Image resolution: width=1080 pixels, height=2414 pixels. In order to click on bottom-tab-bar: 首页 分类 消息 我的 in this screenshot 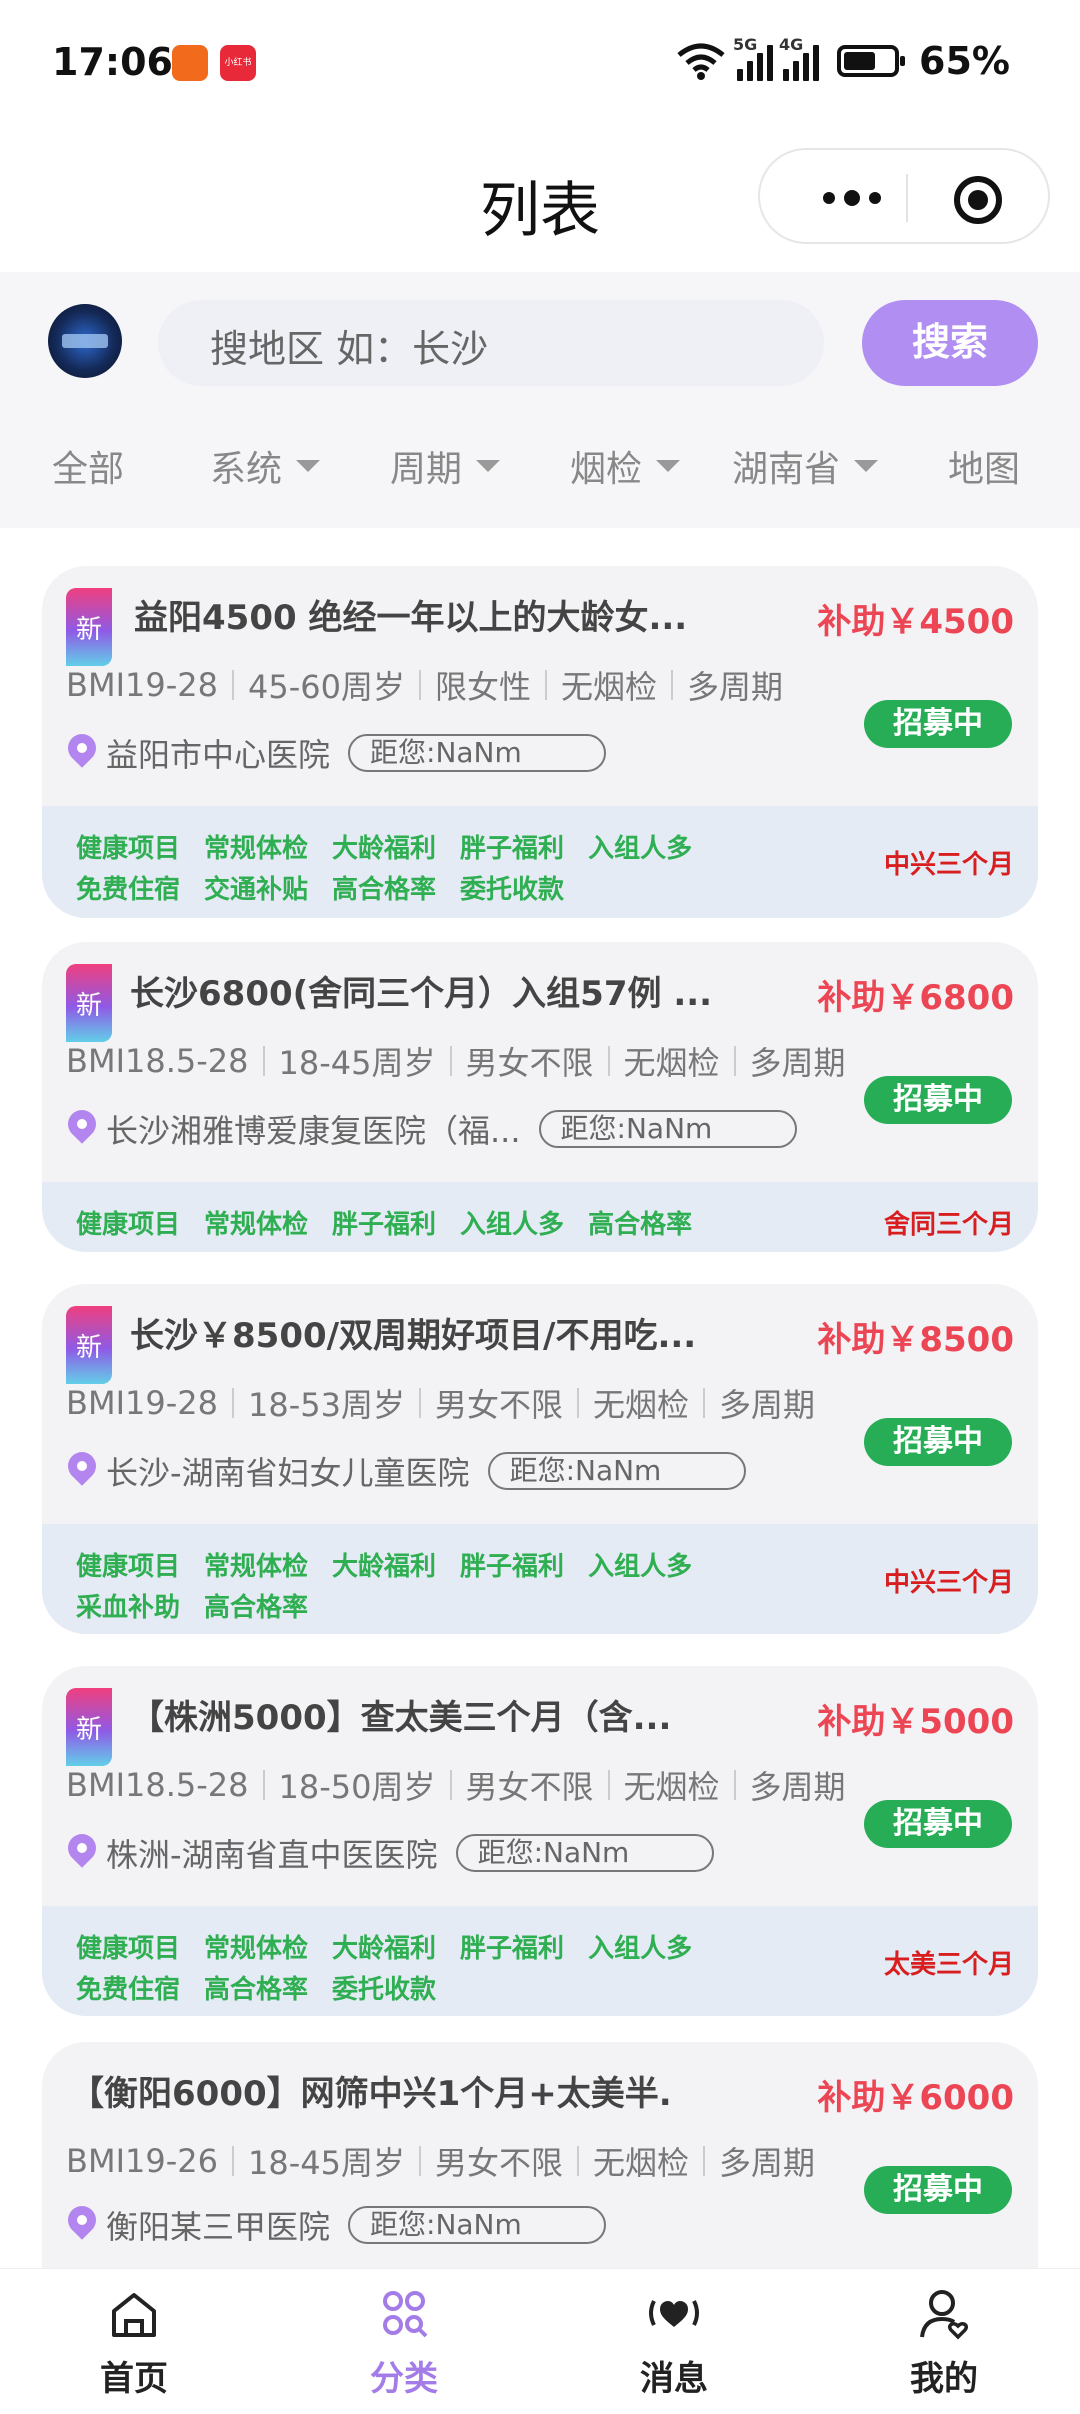, I will do `click(540, 2341)`.